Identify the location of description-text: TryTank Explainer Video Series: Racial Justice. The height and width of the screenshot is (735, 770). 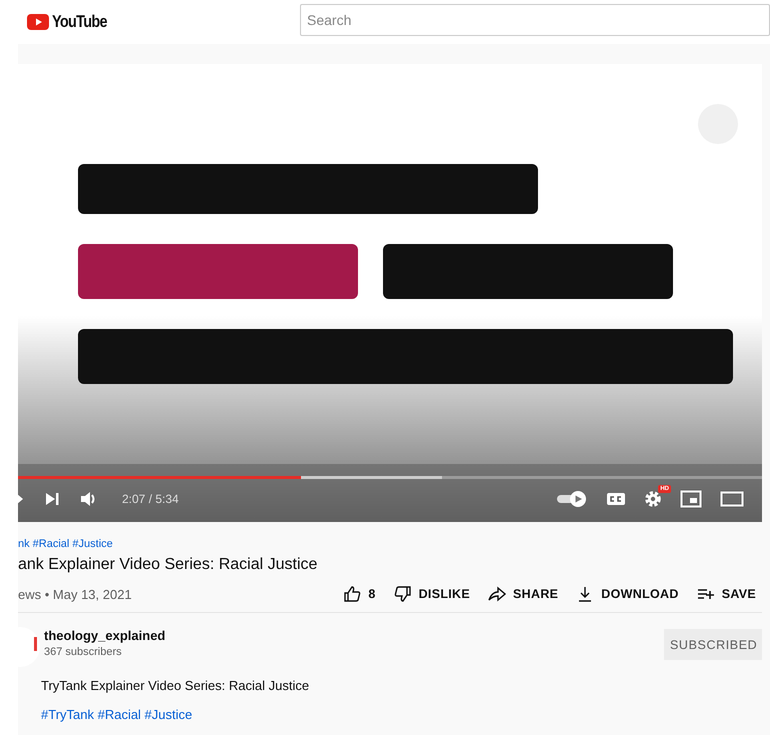
(175, 686).